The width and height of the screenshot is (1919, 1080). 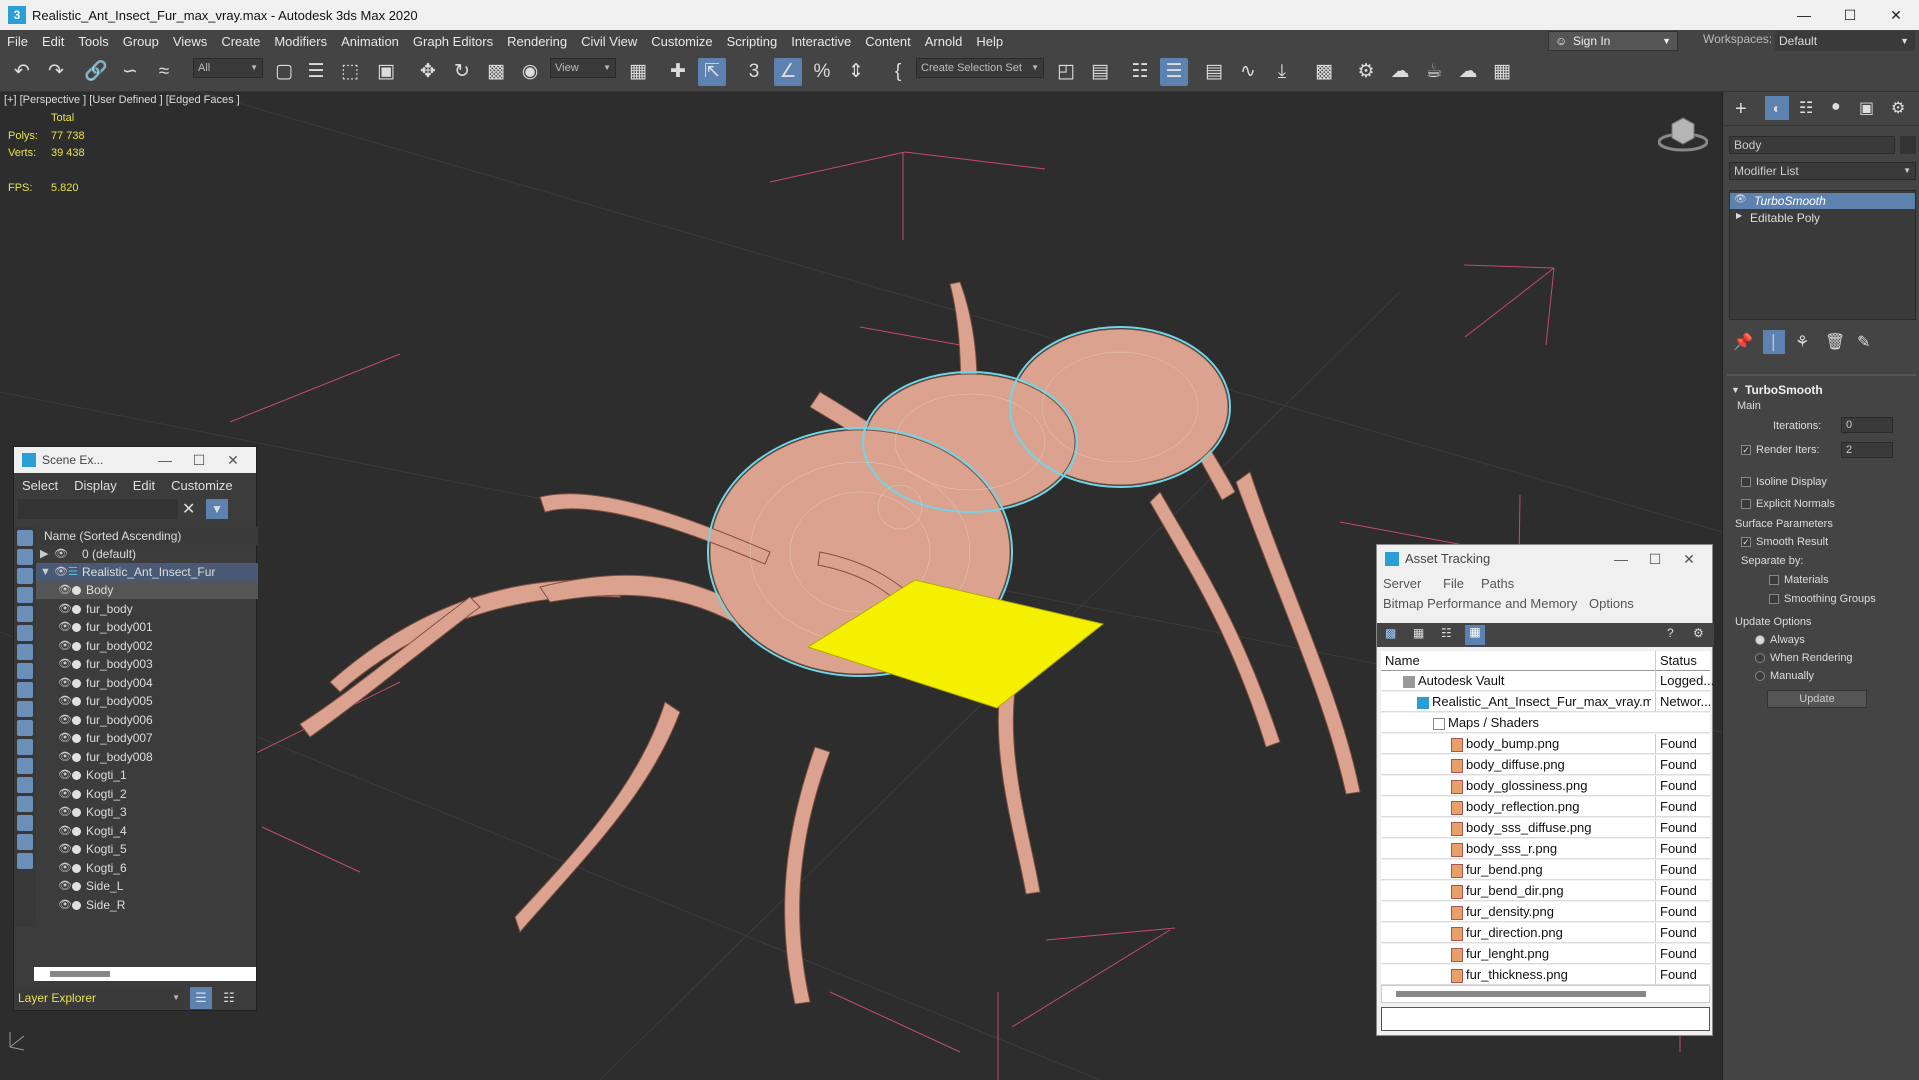 What do you see at coordinates (147, 720) in the screenshot?
I see `object-row: 👁 fur_body006` at bounding box center [147, 720].